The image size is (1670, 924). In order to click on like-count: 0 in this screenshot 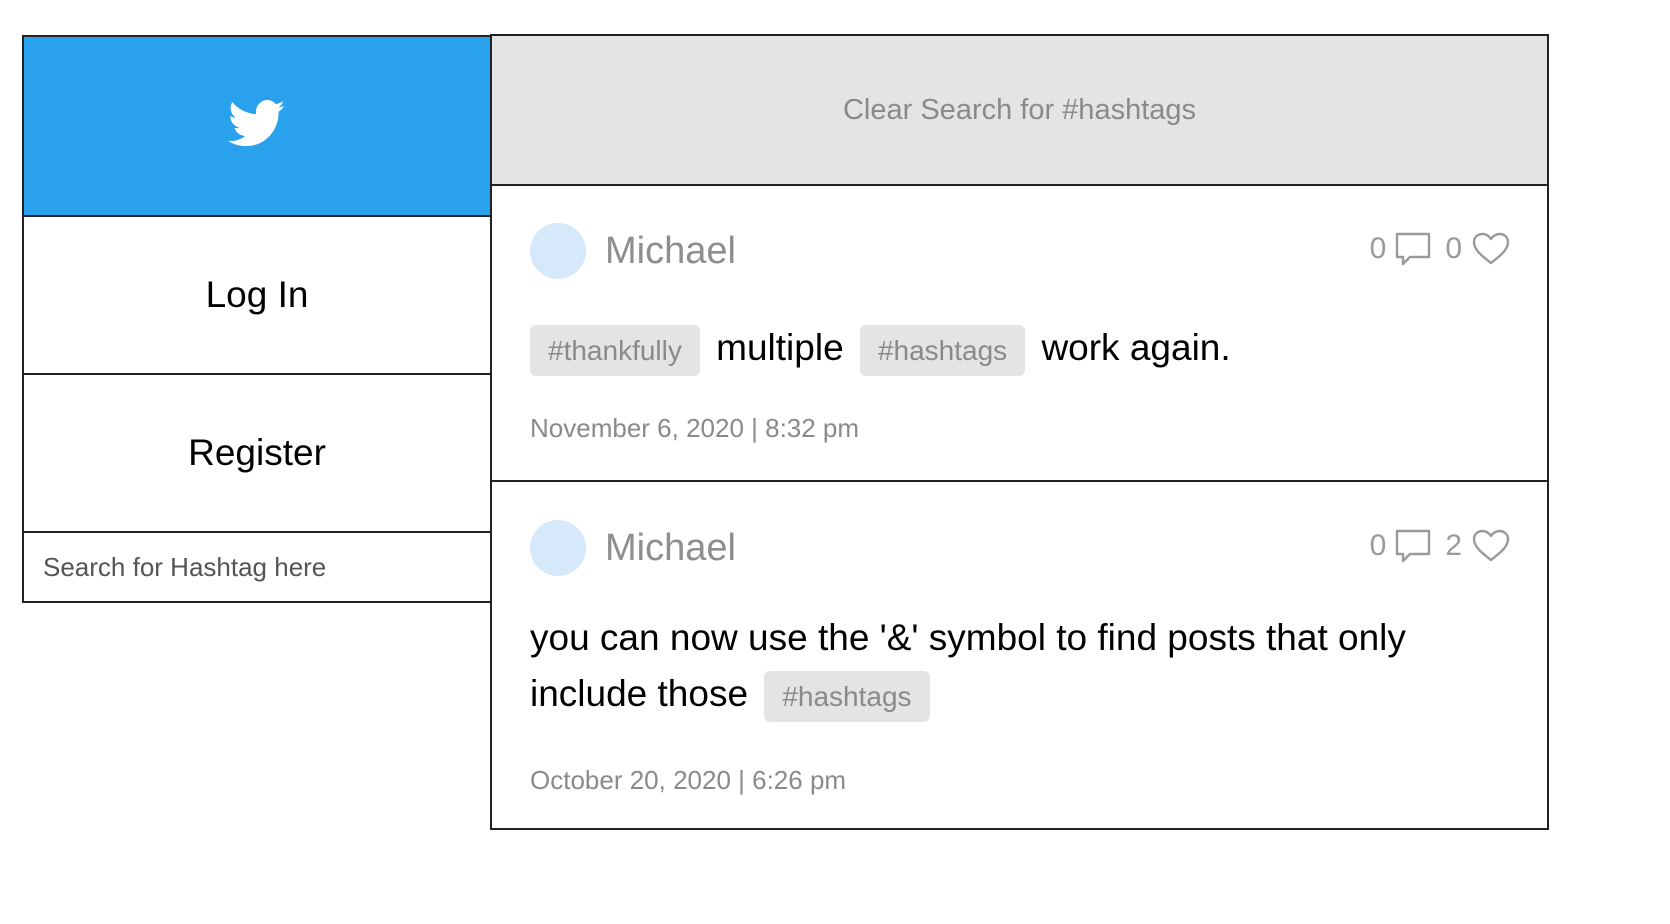, I will do `click(1453, 248)`.